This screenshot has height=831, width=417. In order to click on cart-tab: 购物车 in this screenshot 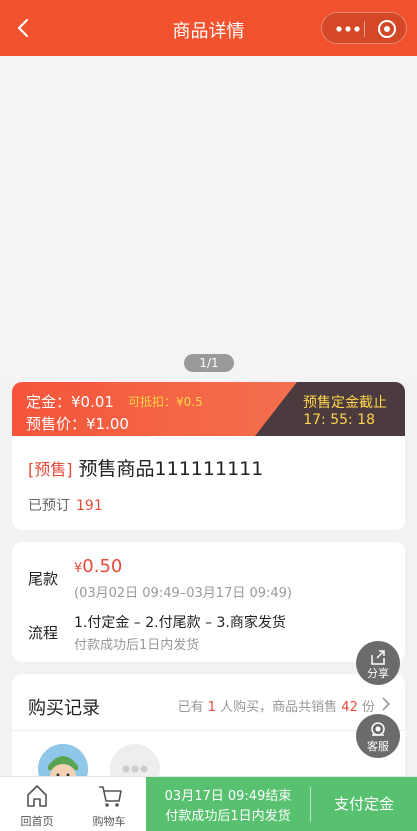, I will do `click(109, 804)`.